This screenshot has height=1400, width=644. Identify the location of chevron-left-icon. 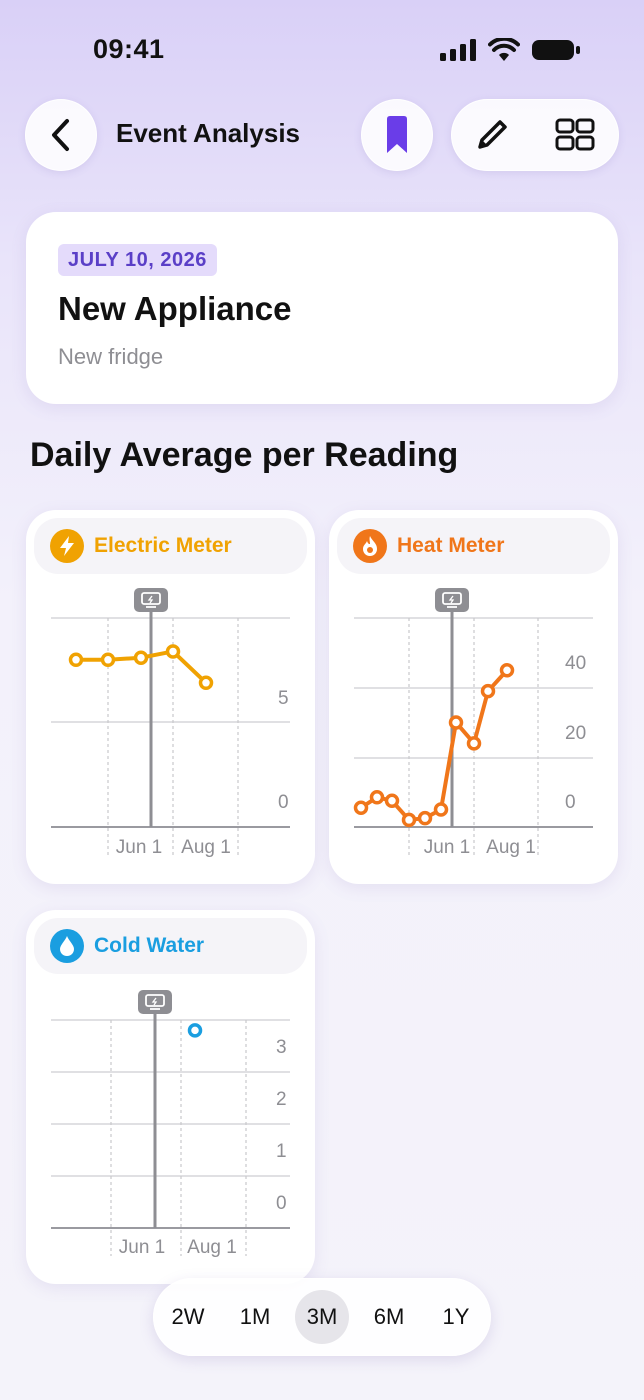
(60, 135).